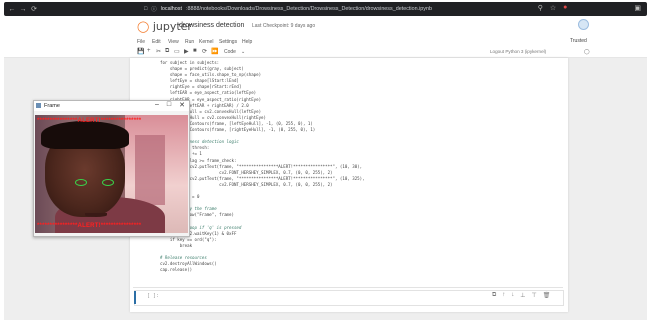 Image resolution: width=651 pixels, height=328 pixels. What do you see at coordinates (204, 51) in the screenshot?
I see `restart-icon: ⟳` at bounding box center [204, 51].